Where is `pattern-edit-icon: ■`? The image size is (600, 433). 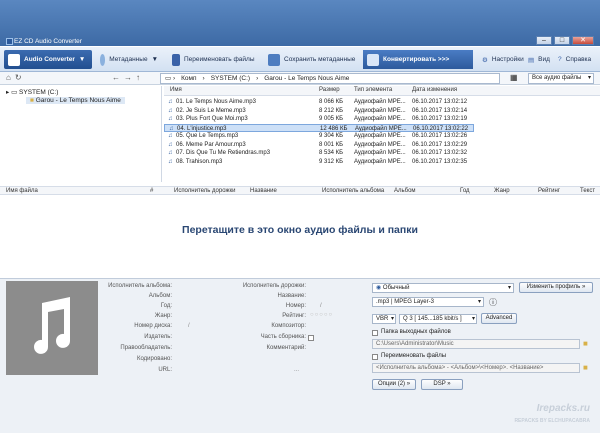 pattern-edit-icon: ■ is located at coordinates (585, 367).